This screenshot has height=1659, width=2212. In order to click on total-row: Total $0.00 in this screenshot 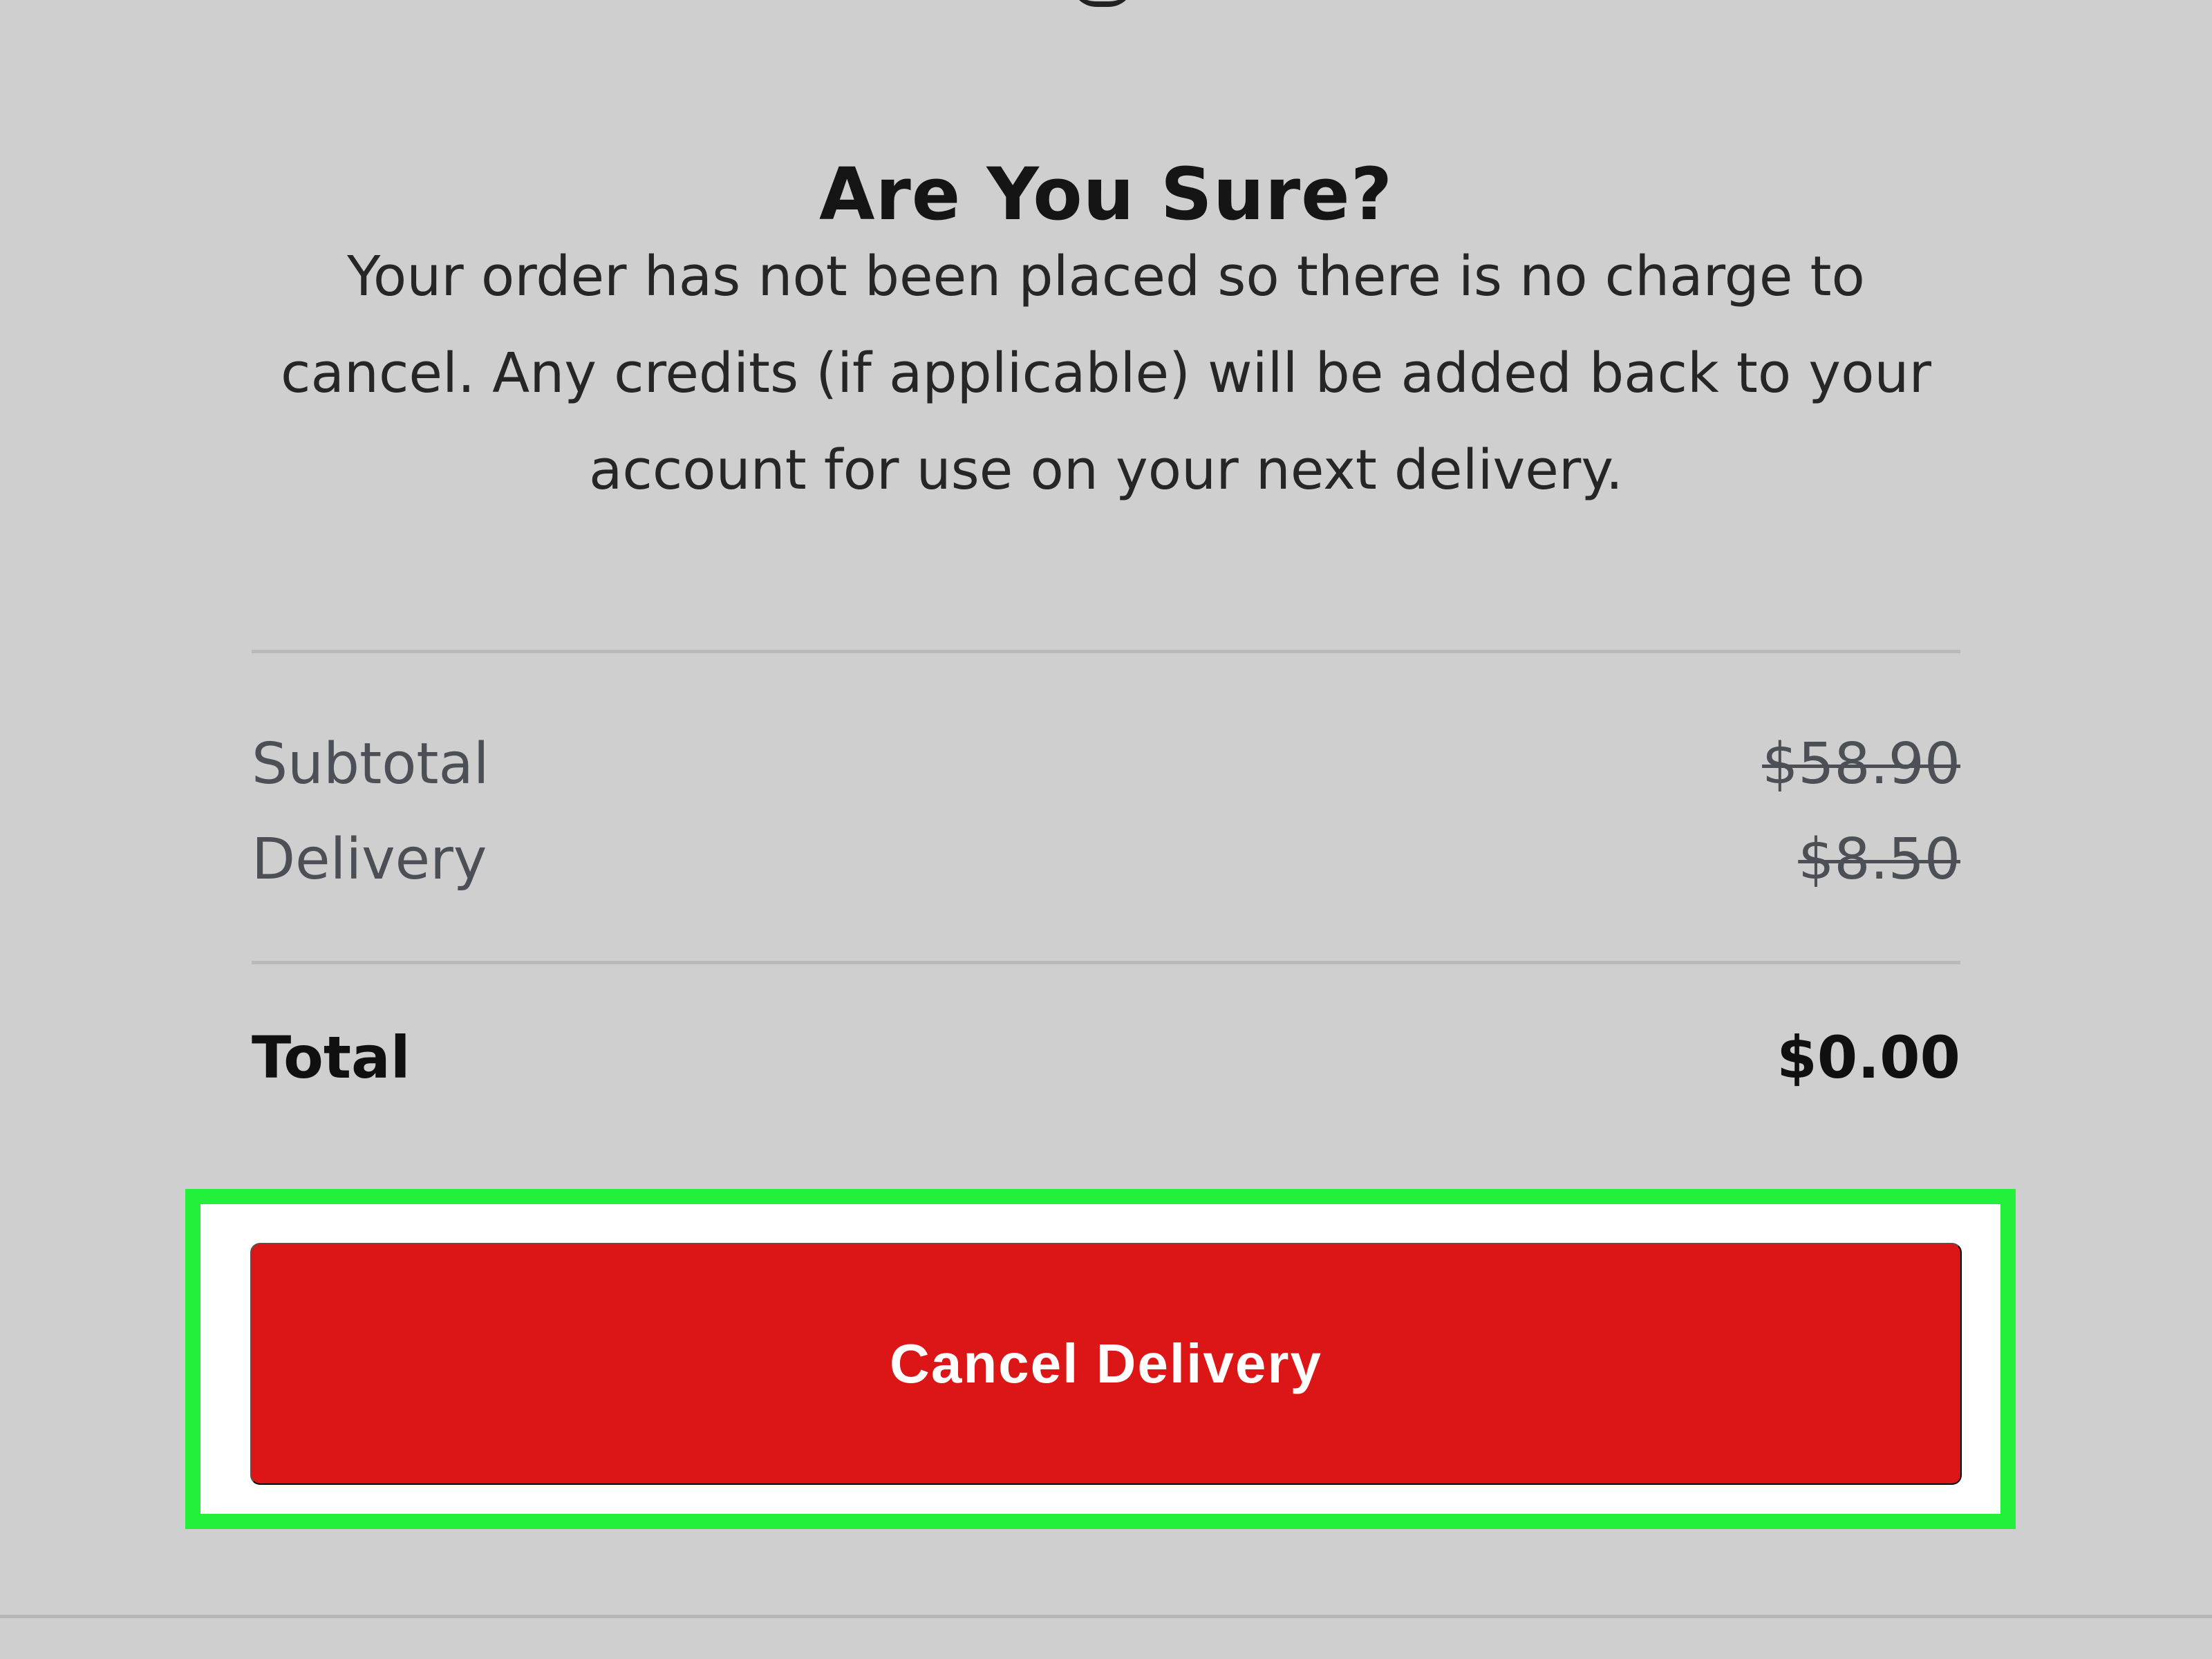, I will do `click(1106, 1058)`.